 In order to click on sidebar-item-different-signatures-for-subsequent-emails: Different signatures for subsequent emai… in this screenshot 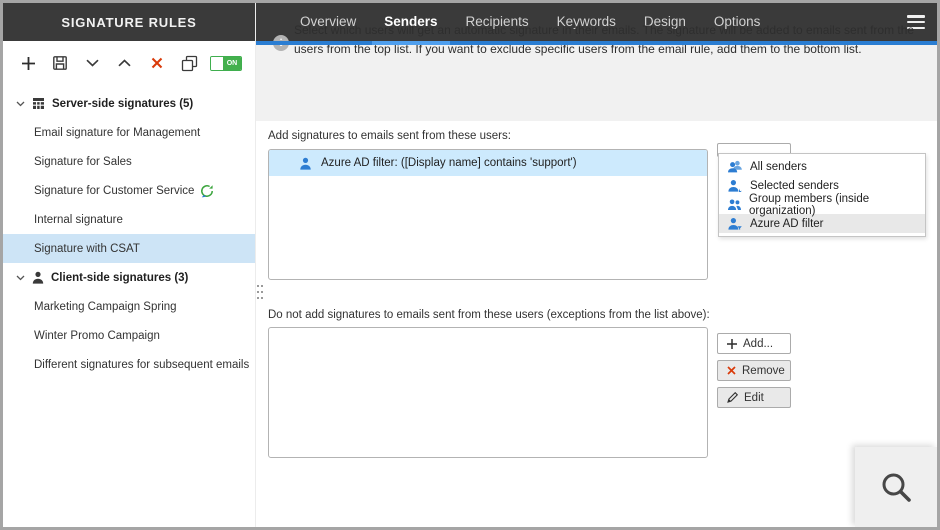, I will do `click(129, 364)`.